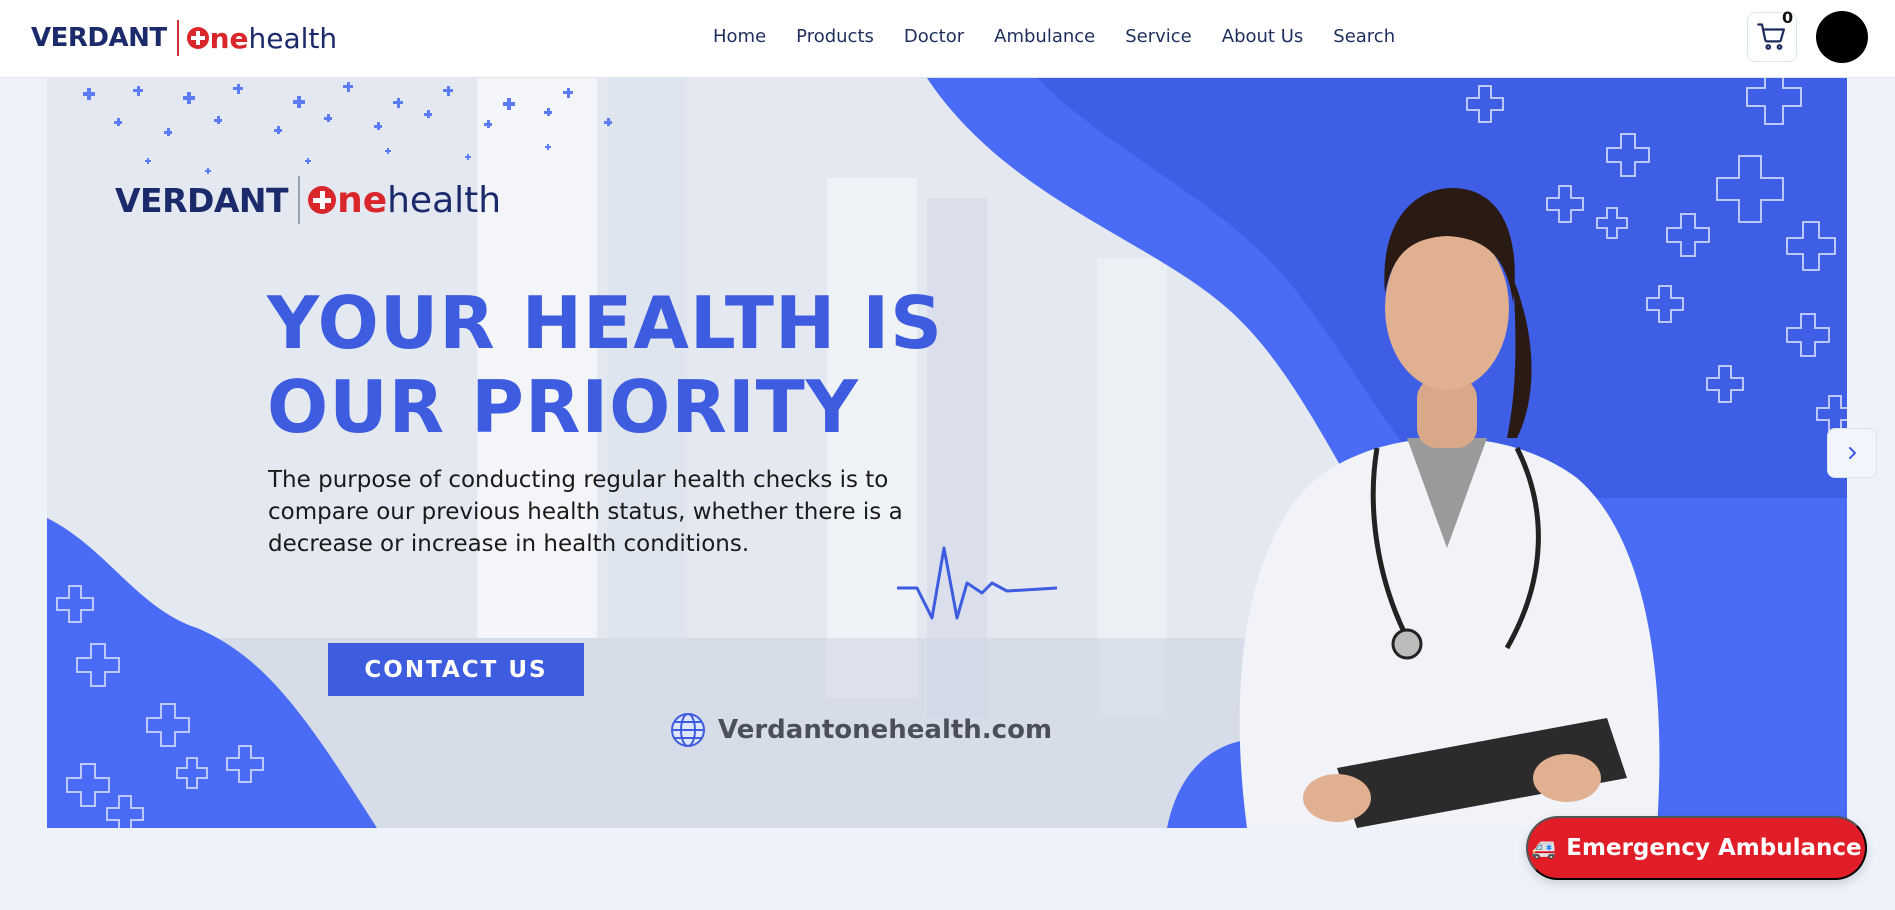 Image resolution: width=1895 pixels, height=910 pixels. I want to click on banner-logo-divider, so click(299, 200).